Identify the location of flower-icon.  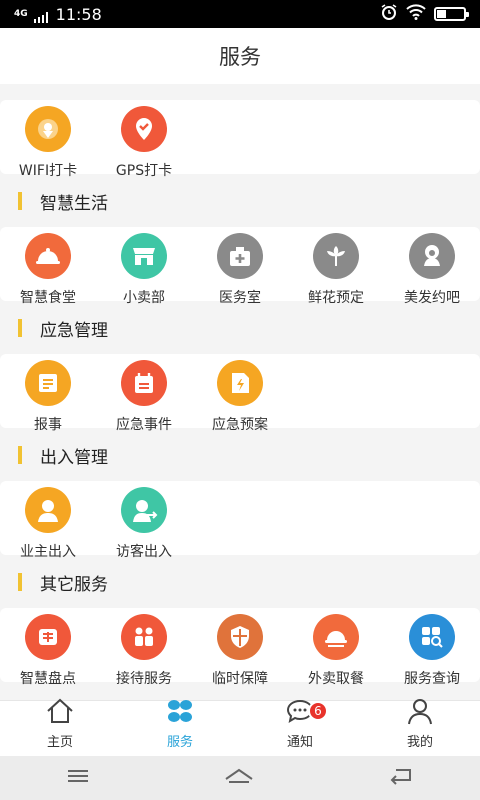
(336, 256).